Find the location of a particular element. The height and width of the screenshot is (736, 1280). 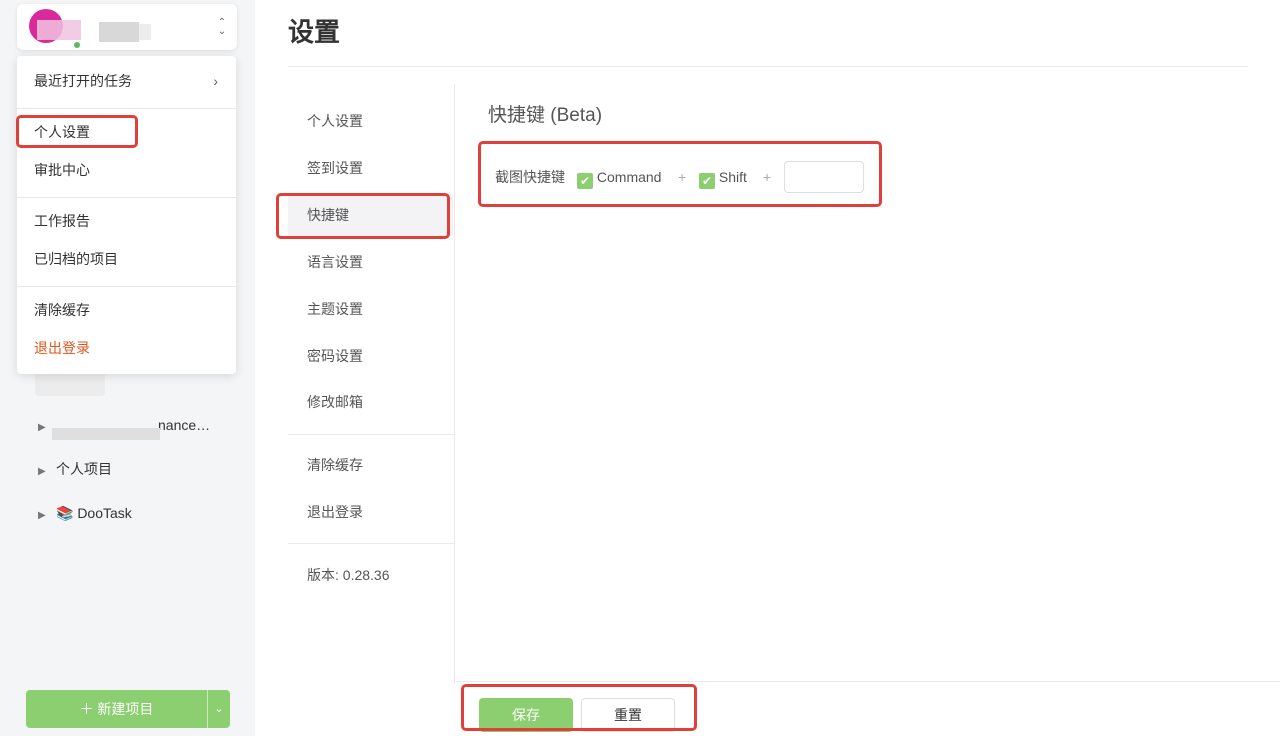

menu-item-personal-settings: 个人设置 is located at coordinates (126, 132).